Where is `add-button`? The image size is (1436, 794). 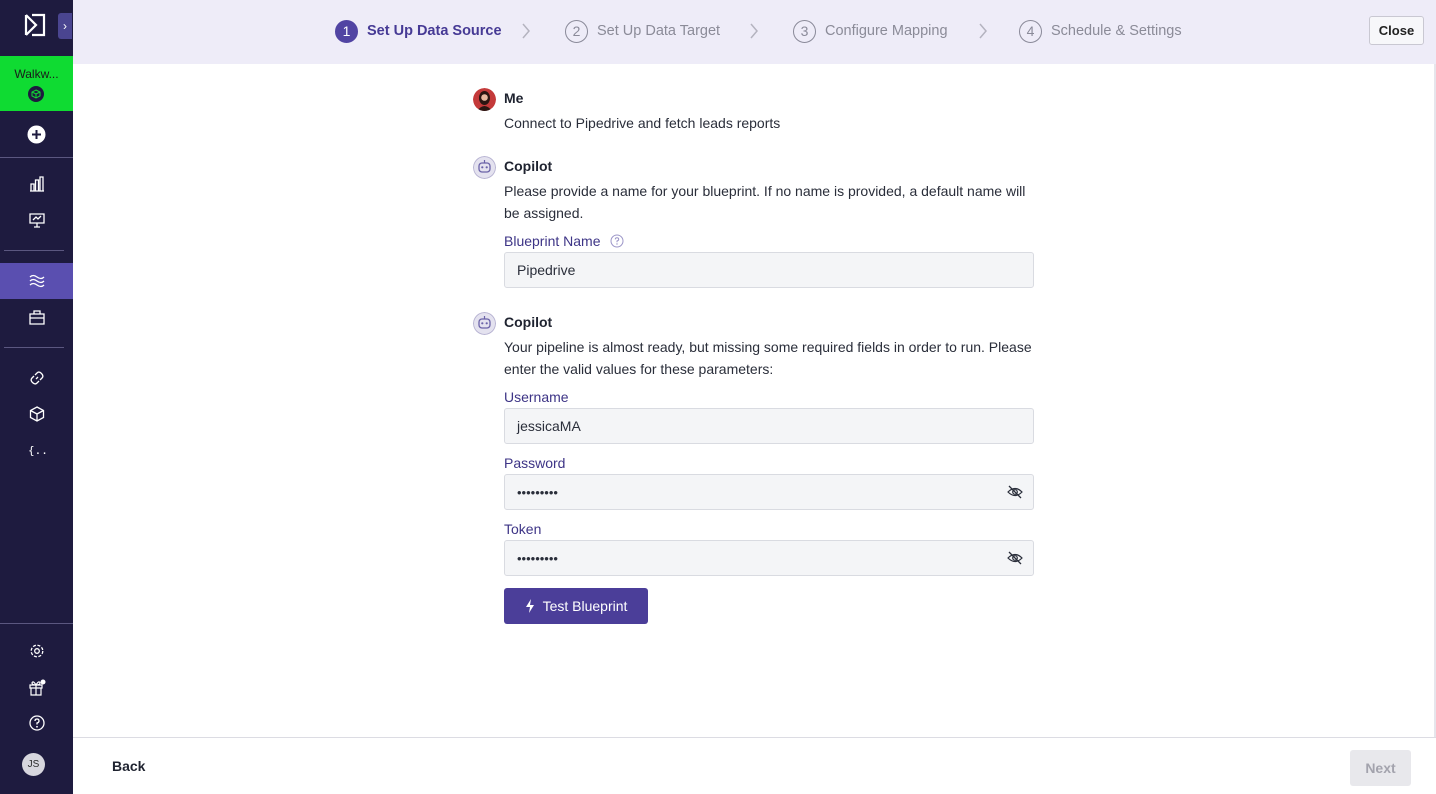 add-button is located at coordinates (36, 134).